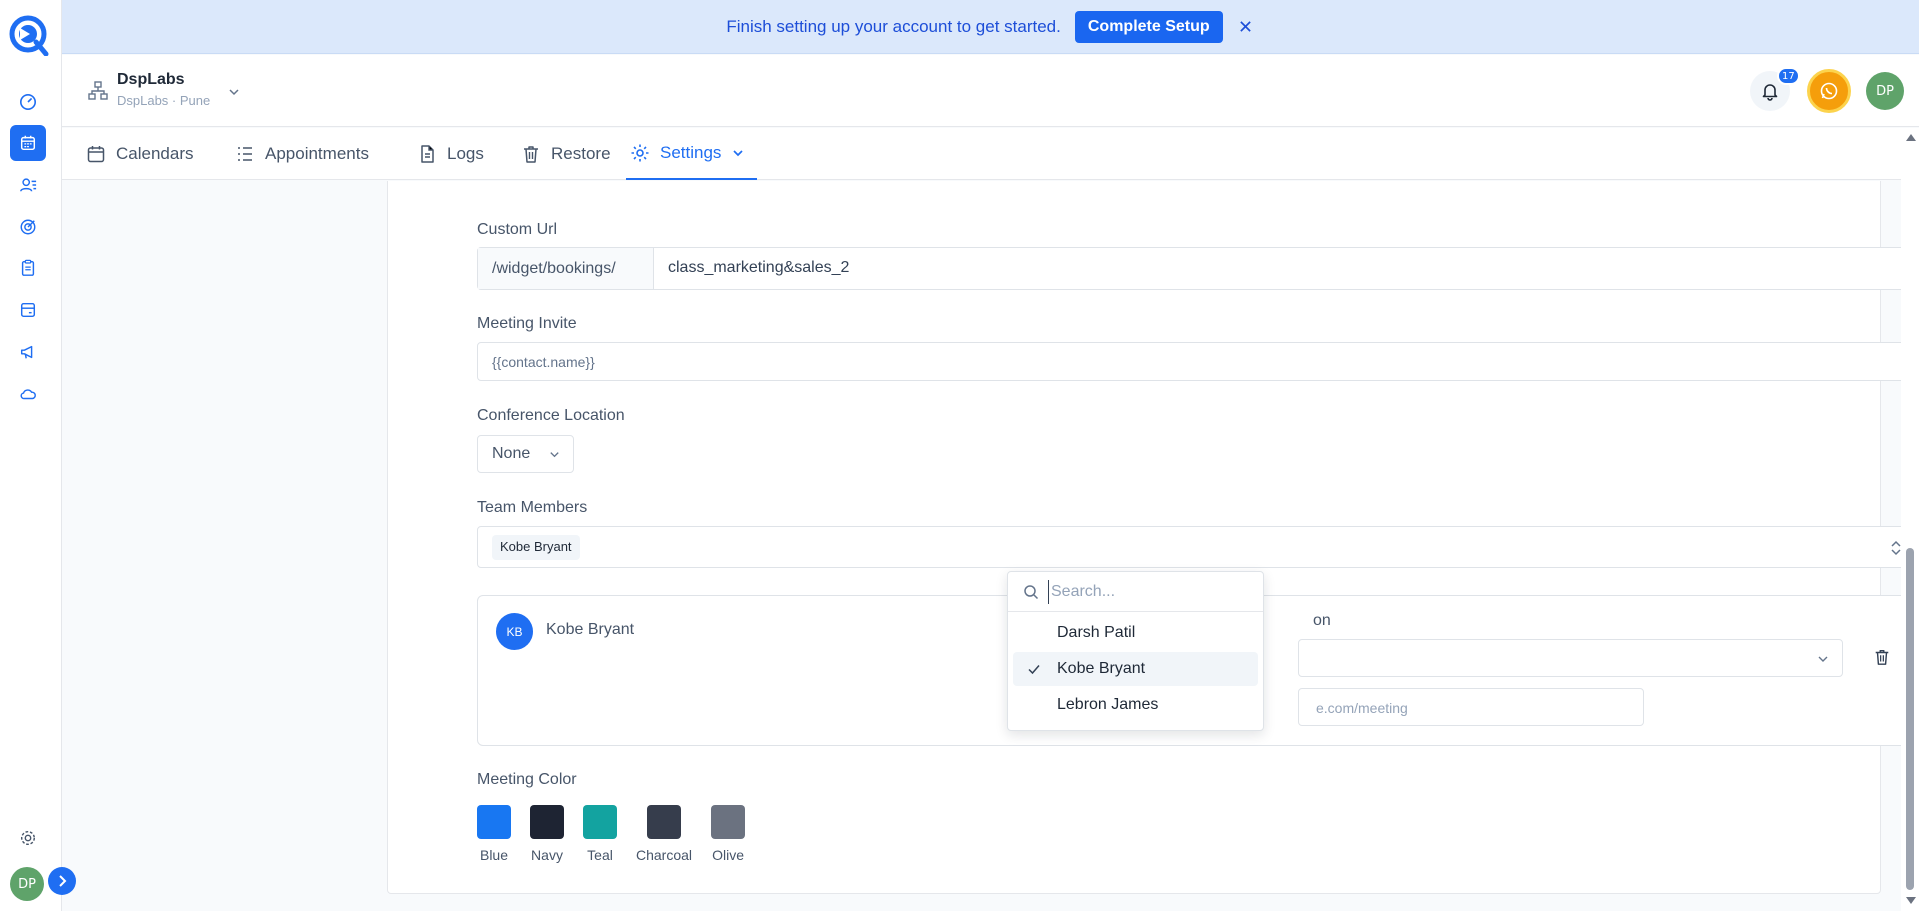 The height and width of the screenshot is (911, 1919). Describe the element at coordinates (1471, 707) in the screenshot. I see `member-meeting-url-input: e.com/meeting` at that location.